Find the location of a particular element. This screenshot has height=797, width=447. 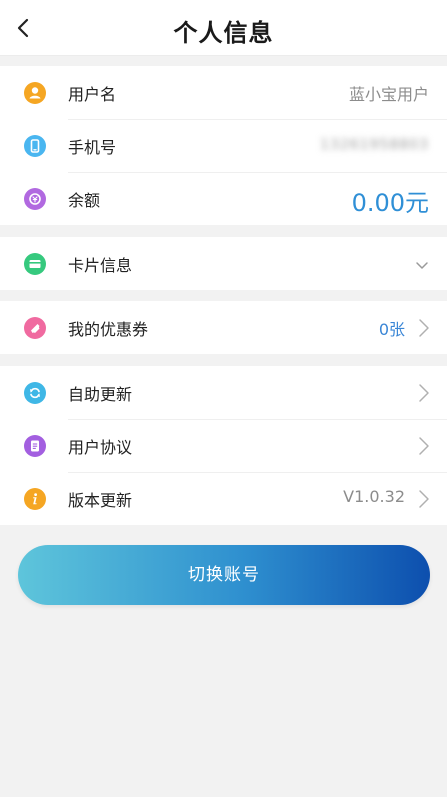

card-group: 卡片信息 is located at coordinates (223, 263).